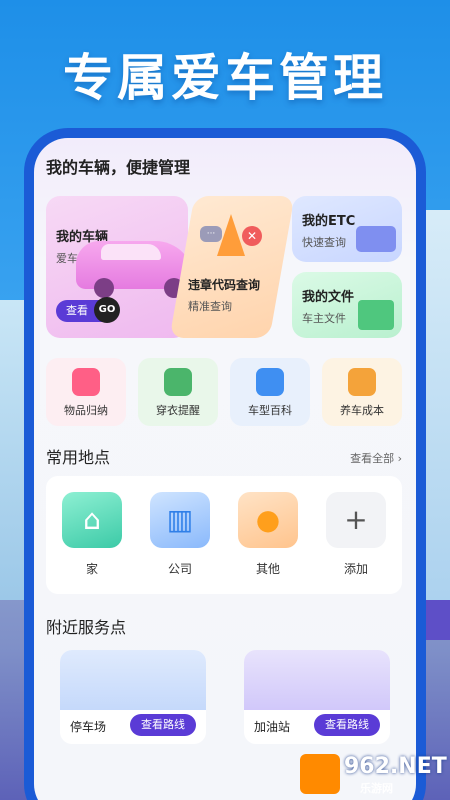 The image size is (450, 800). Describe the element at coordinates (118, 167) in the screenshot. I see `screen-title: 我的车辆，便捷管理` at that location.